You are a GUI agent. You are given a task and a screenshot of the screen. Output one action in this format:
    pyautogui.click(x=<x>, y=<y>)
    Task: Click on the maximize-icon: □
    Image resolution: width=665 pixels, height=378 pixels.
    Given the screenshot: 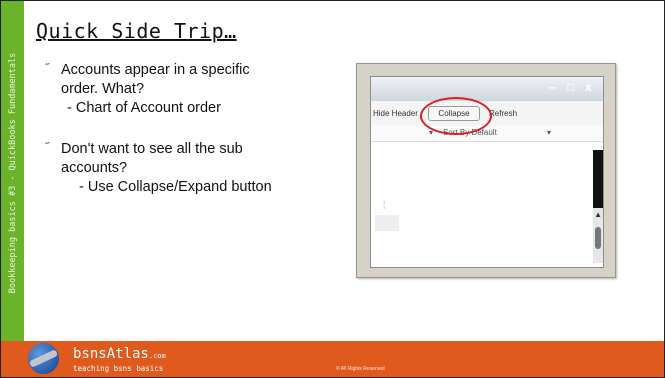 What is the action you would take?
    pyautogui.click(x=570, y=87)
    